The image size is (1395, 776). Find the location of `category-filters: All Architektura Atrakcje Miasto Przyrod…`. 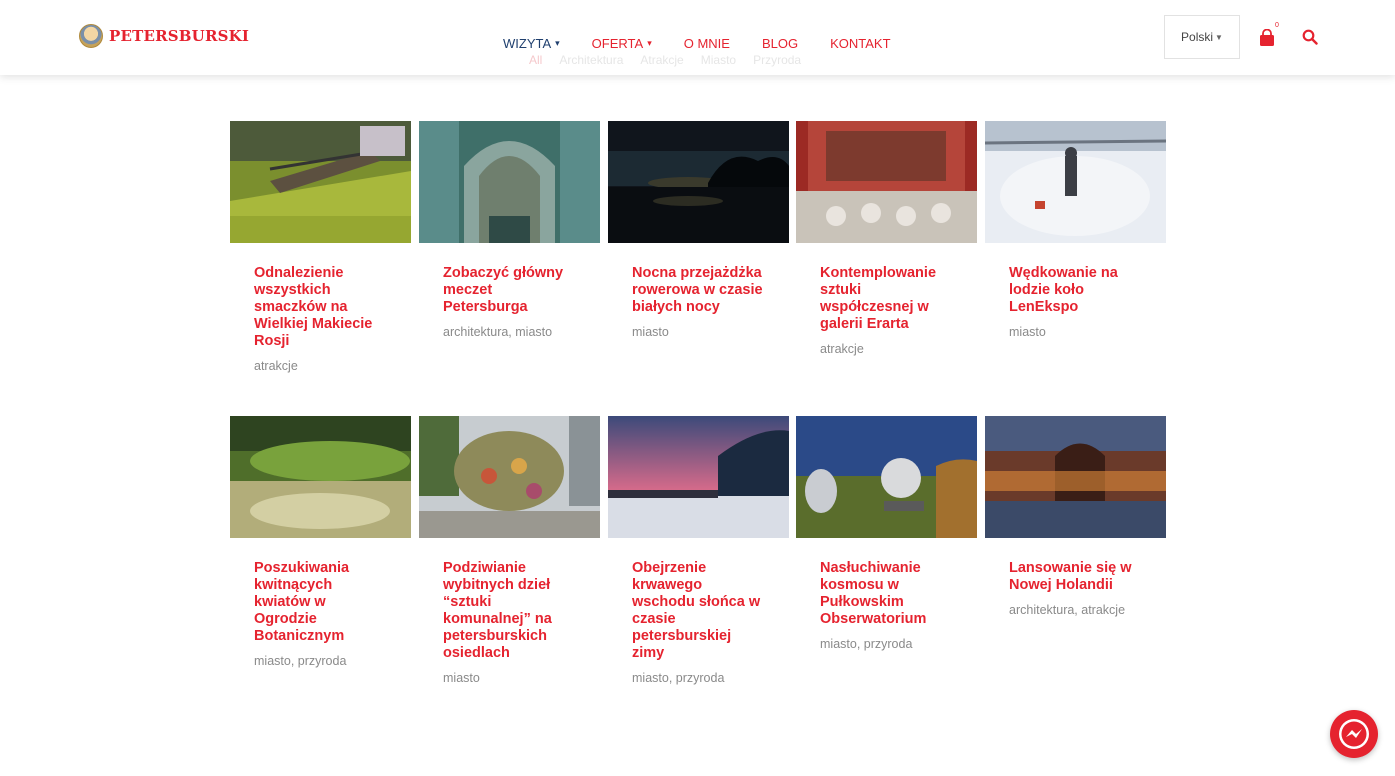

category-filters: All Architektura Atrakcje Miasto Przyrod… is located at coordinates (665, 60).